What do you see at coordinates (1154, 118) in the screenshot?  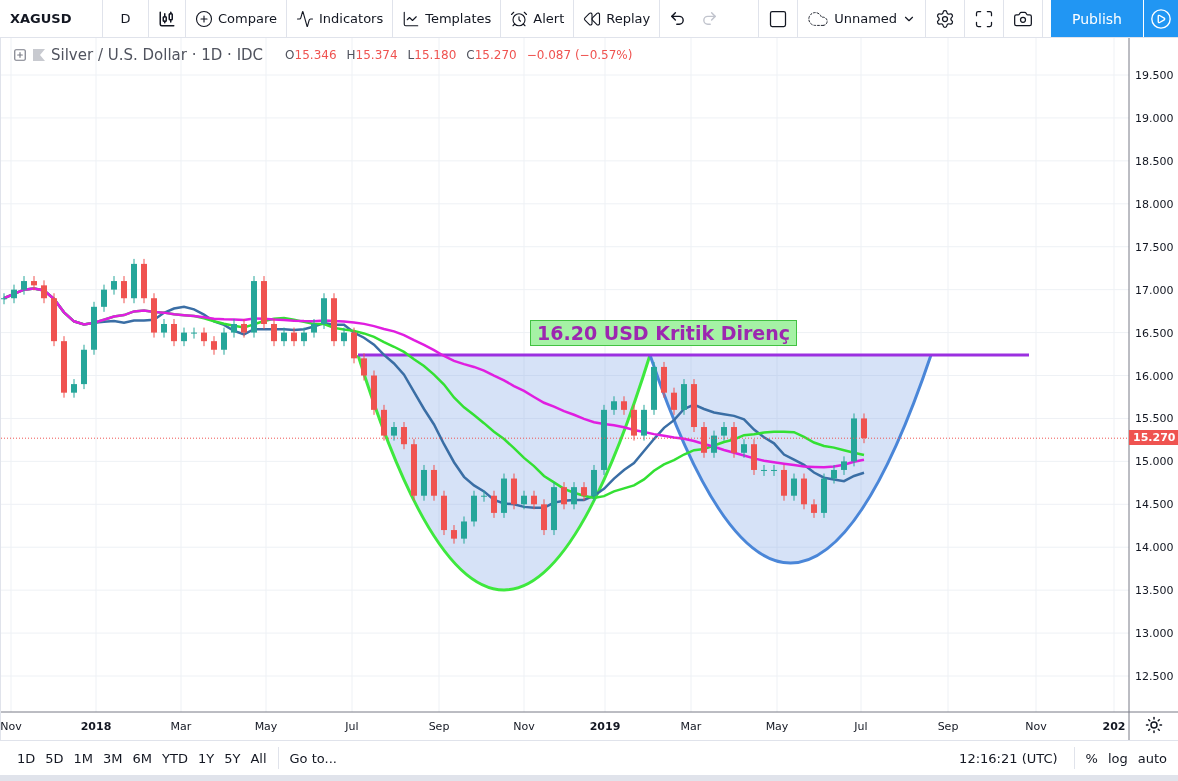 I see `price-axis-label: 19.000` at bounding box center [1154, 118].